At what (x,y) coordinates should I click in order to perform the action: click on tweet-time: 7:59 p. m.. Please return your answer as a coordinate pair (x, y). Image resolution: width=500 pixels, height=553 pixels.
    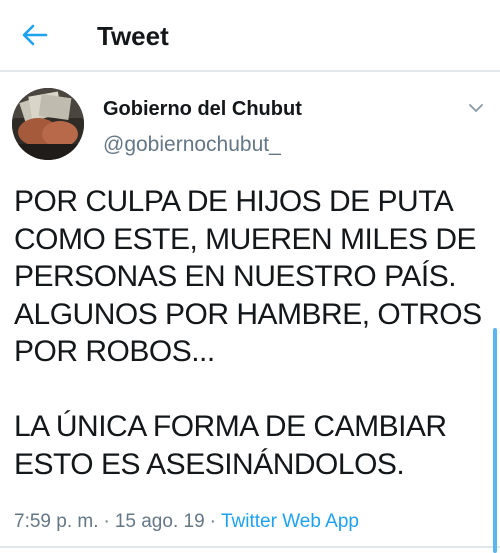
    Looking at the image, I should click on (56, 521).